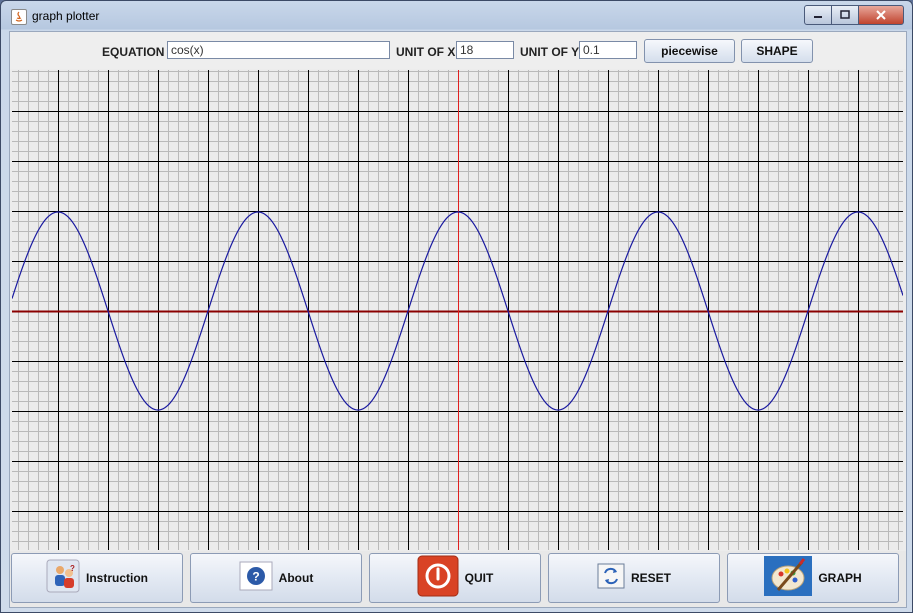 This screenshot has width=913, height=613. I want to click on unit-x-input, so click(485, 50).